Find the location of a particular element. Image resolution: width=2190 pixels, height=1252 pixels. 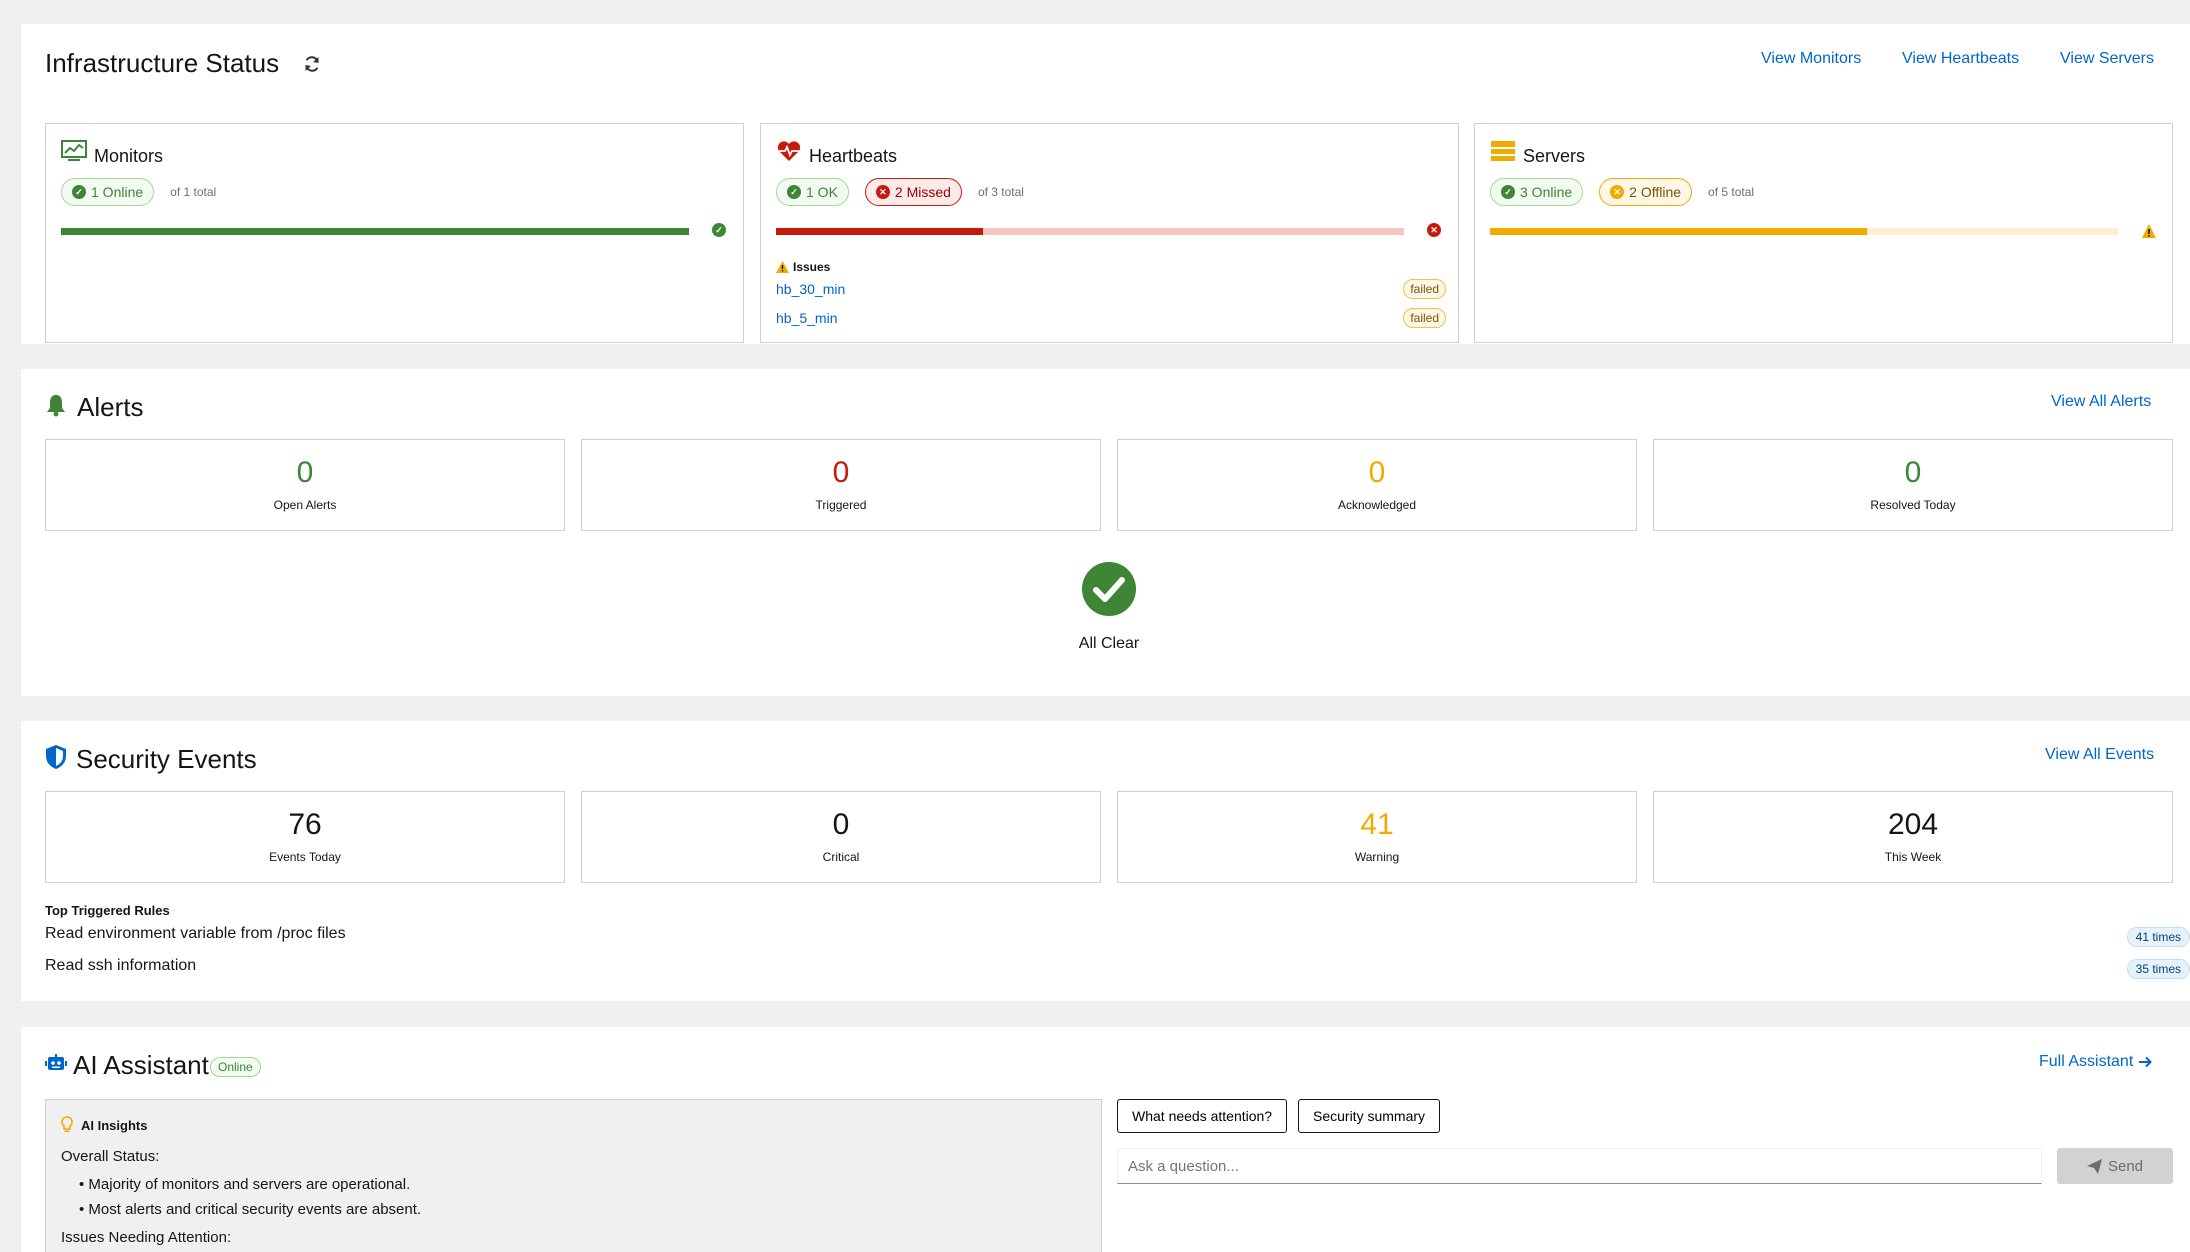

security-stat-label: Events Today is located at coordinates (305, 857).